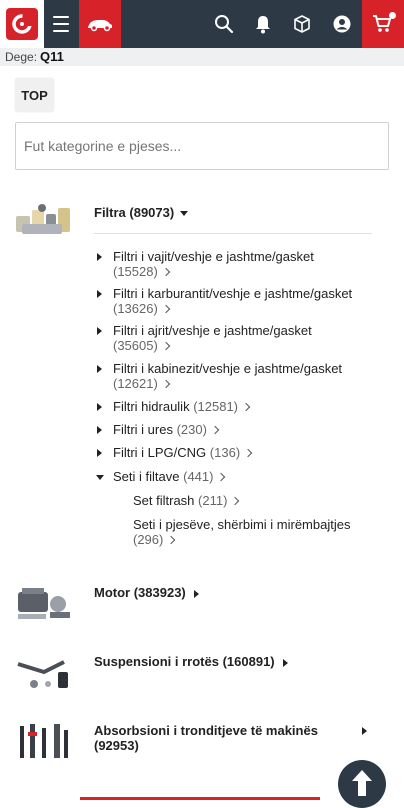 Image resolution: width=404 pixels, height=808 pixels. I want to click on arrow-up-icon, so click(362, 783).